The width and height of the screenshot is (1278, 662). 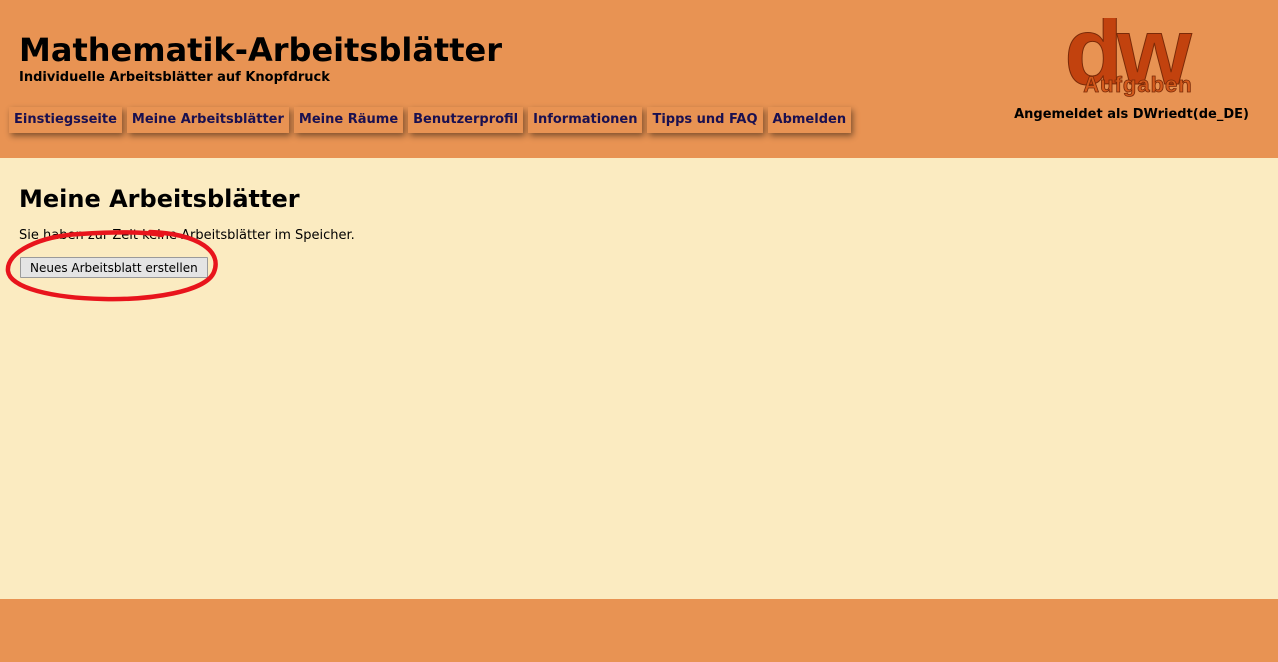 What do you see at coordinates (809, 120) in the screenshot?
I see `nav-item-abmelden: Abmelden` at bounding box center [809, 120].